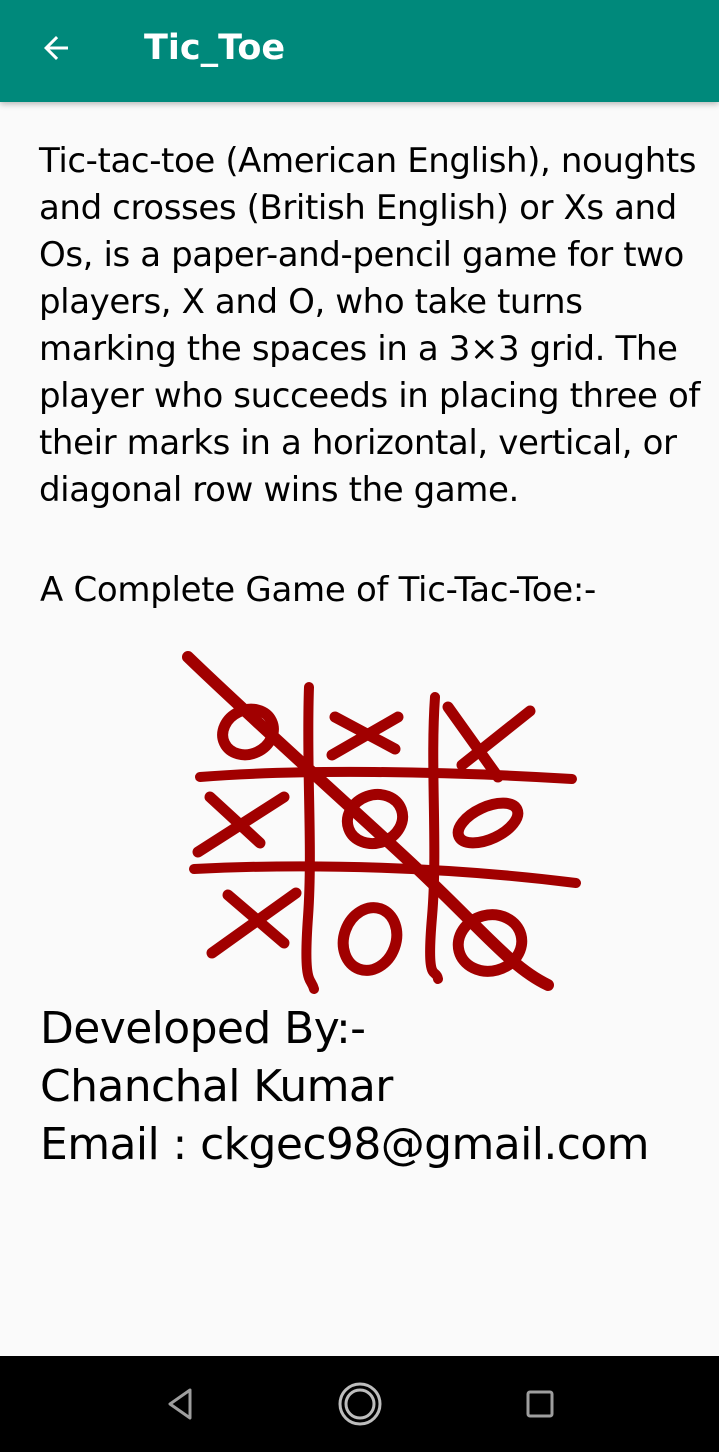  Describe the element at coordinates (385, 874) in the screenshot. I see `grid-horizontal-bottom-line` at that location.